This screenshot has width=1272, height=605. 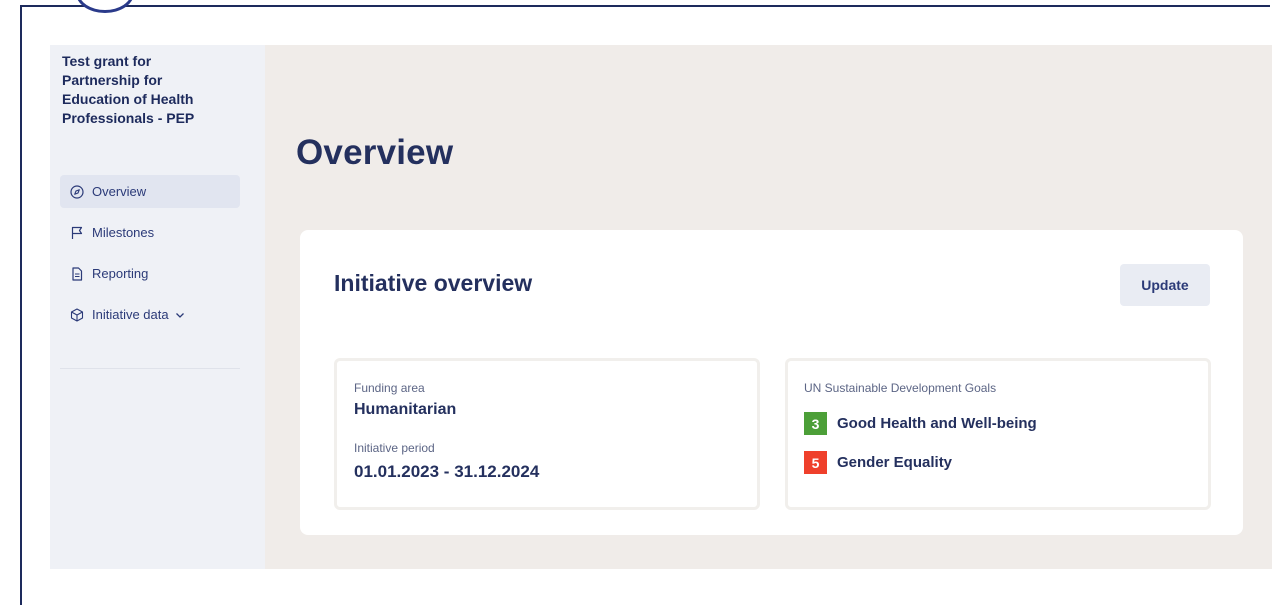 I want to click on sdg-item: 5 Gender Equality, so click(x=878, y=462).